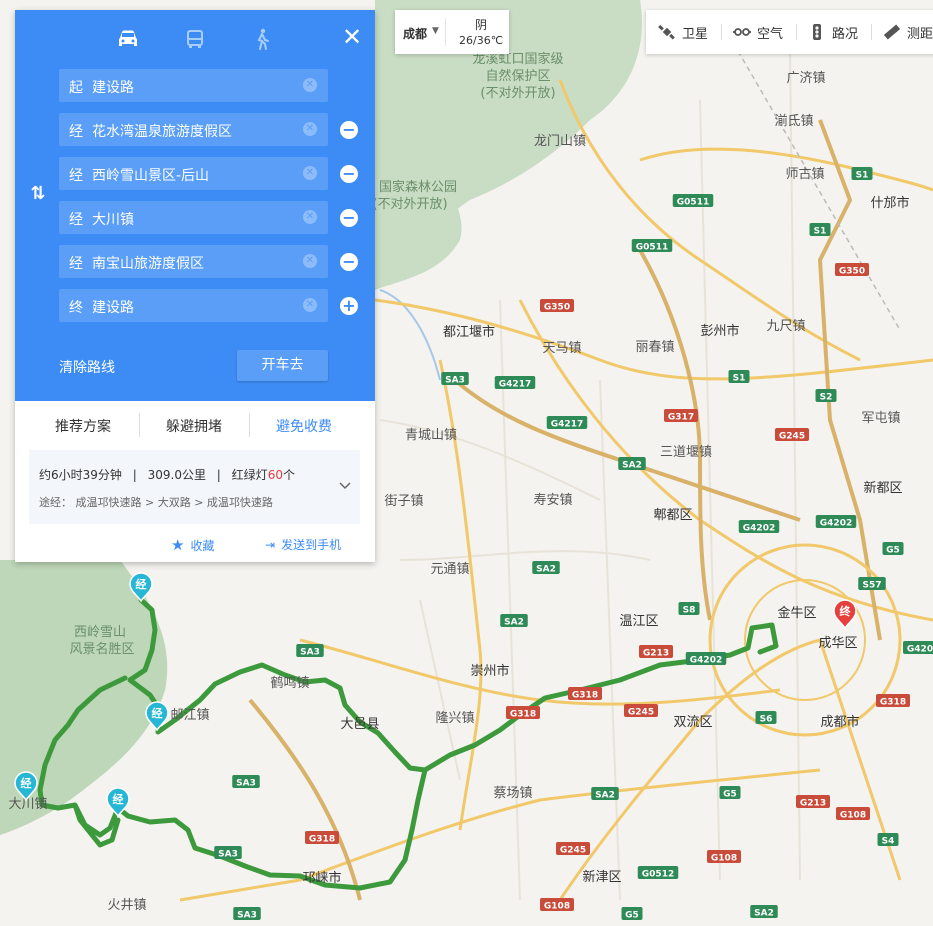  I want to click on route-stop-input: 经南宝山旅游度假区 ✕, so click(193, 261).